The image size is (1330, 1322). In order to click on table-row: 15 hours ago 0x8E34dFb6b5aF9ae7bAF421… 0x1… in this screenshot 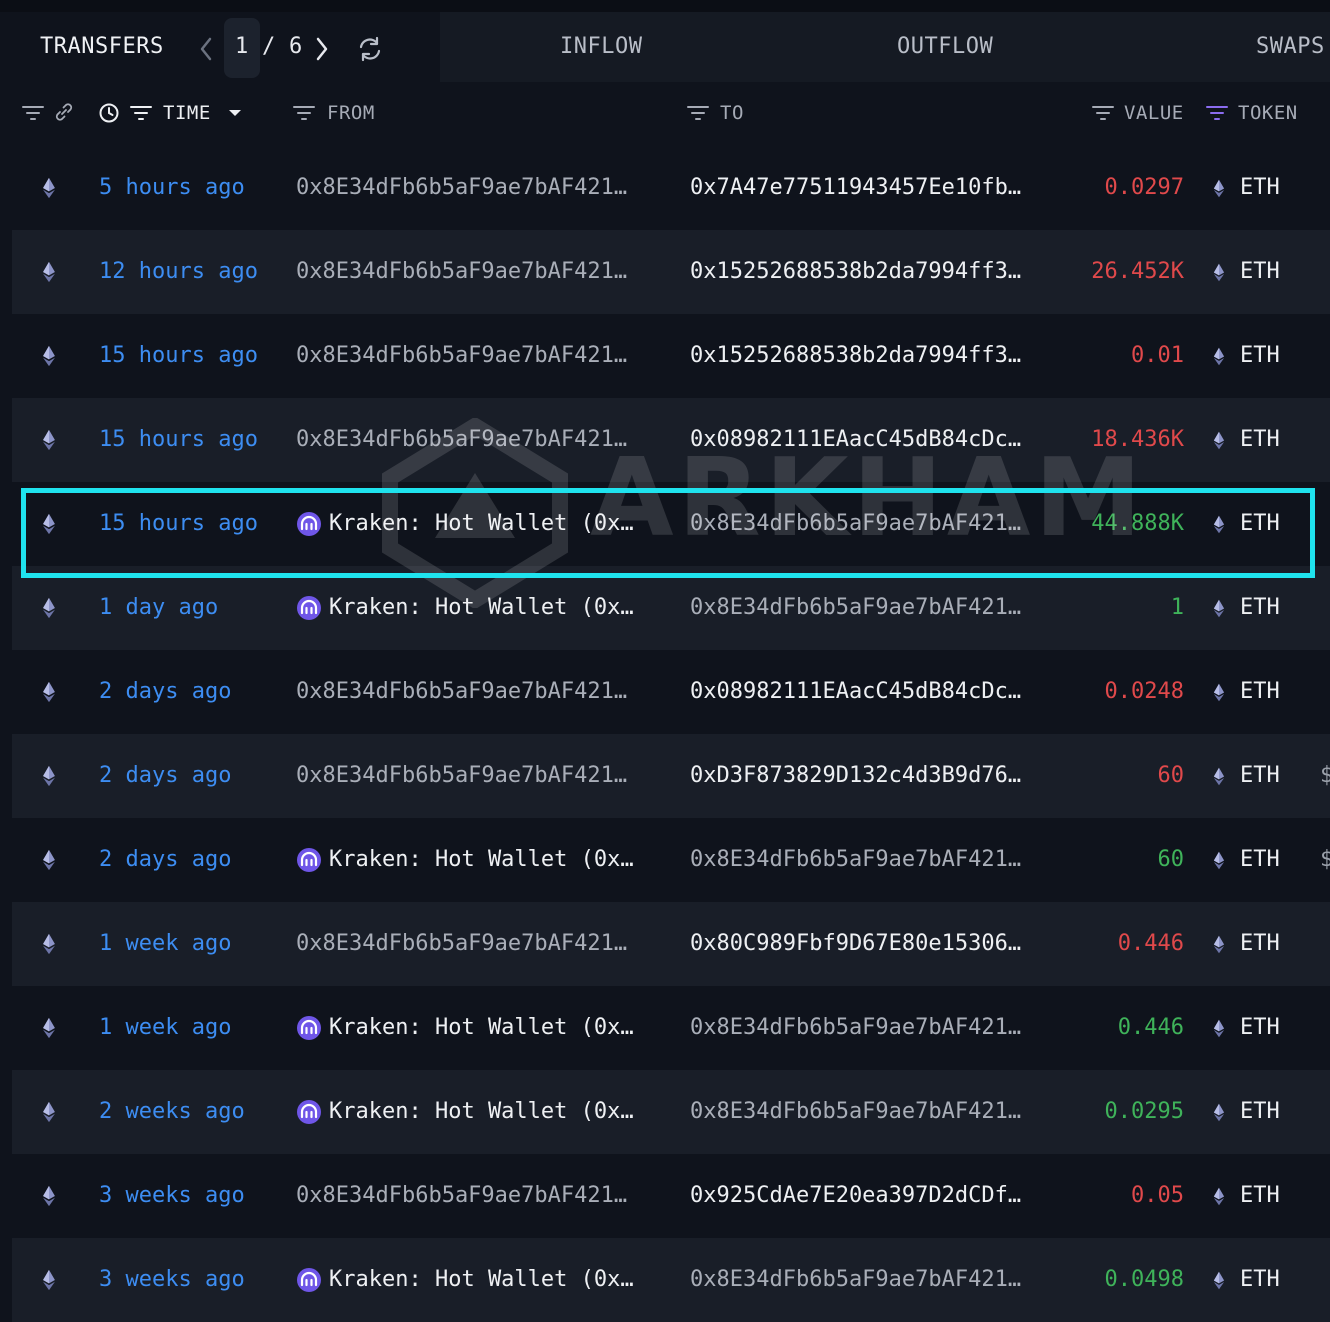, I will do `click(671, 356)`.